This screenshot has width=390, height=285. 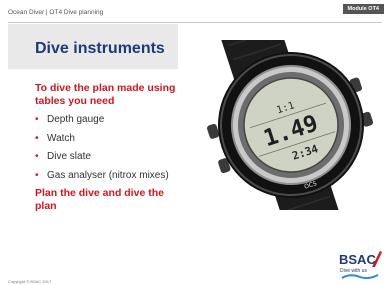 I want to click on logo-text: BSAC, so click(x=357, y=259).